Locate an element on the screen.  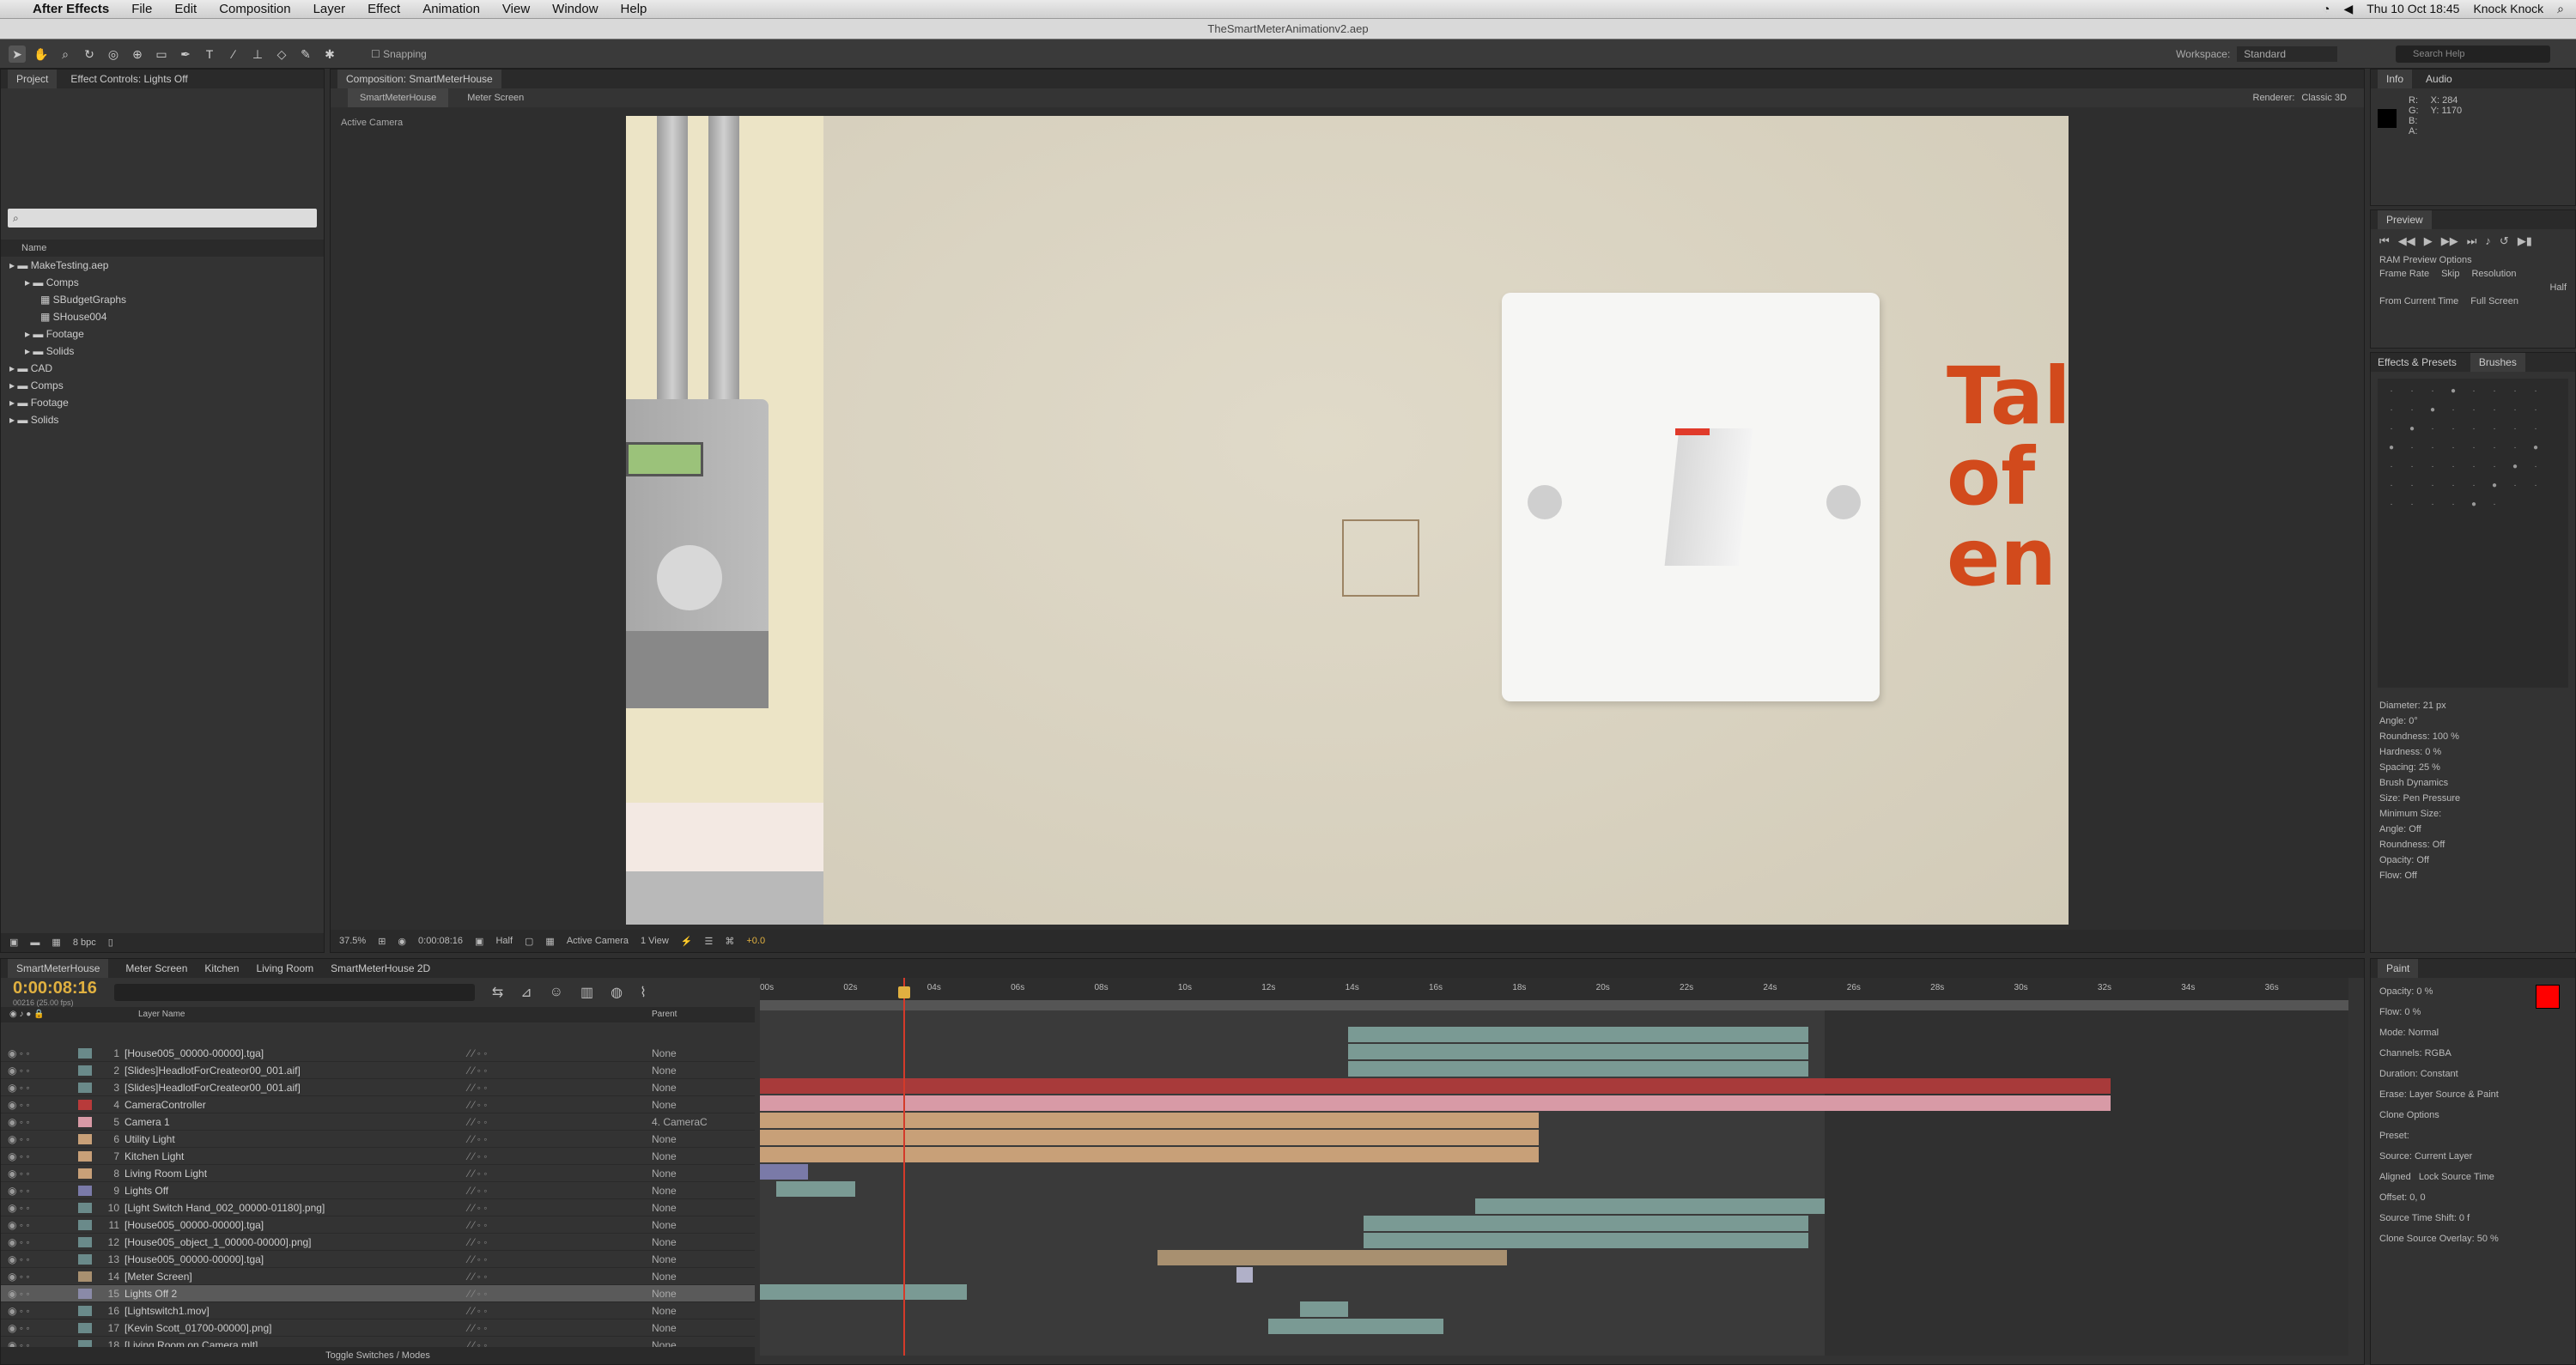
ram-preview-icon: ▶▮ is located at coordinates (2525, 241).